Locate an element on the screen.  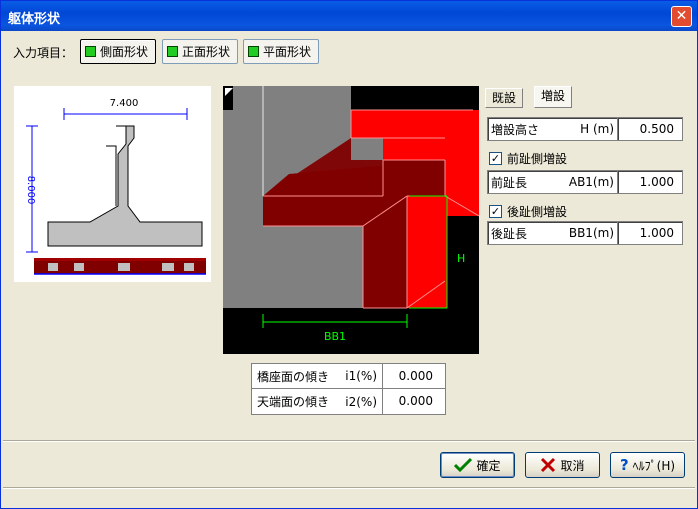
close-button: ✕ is located at coordinates (681, 16).